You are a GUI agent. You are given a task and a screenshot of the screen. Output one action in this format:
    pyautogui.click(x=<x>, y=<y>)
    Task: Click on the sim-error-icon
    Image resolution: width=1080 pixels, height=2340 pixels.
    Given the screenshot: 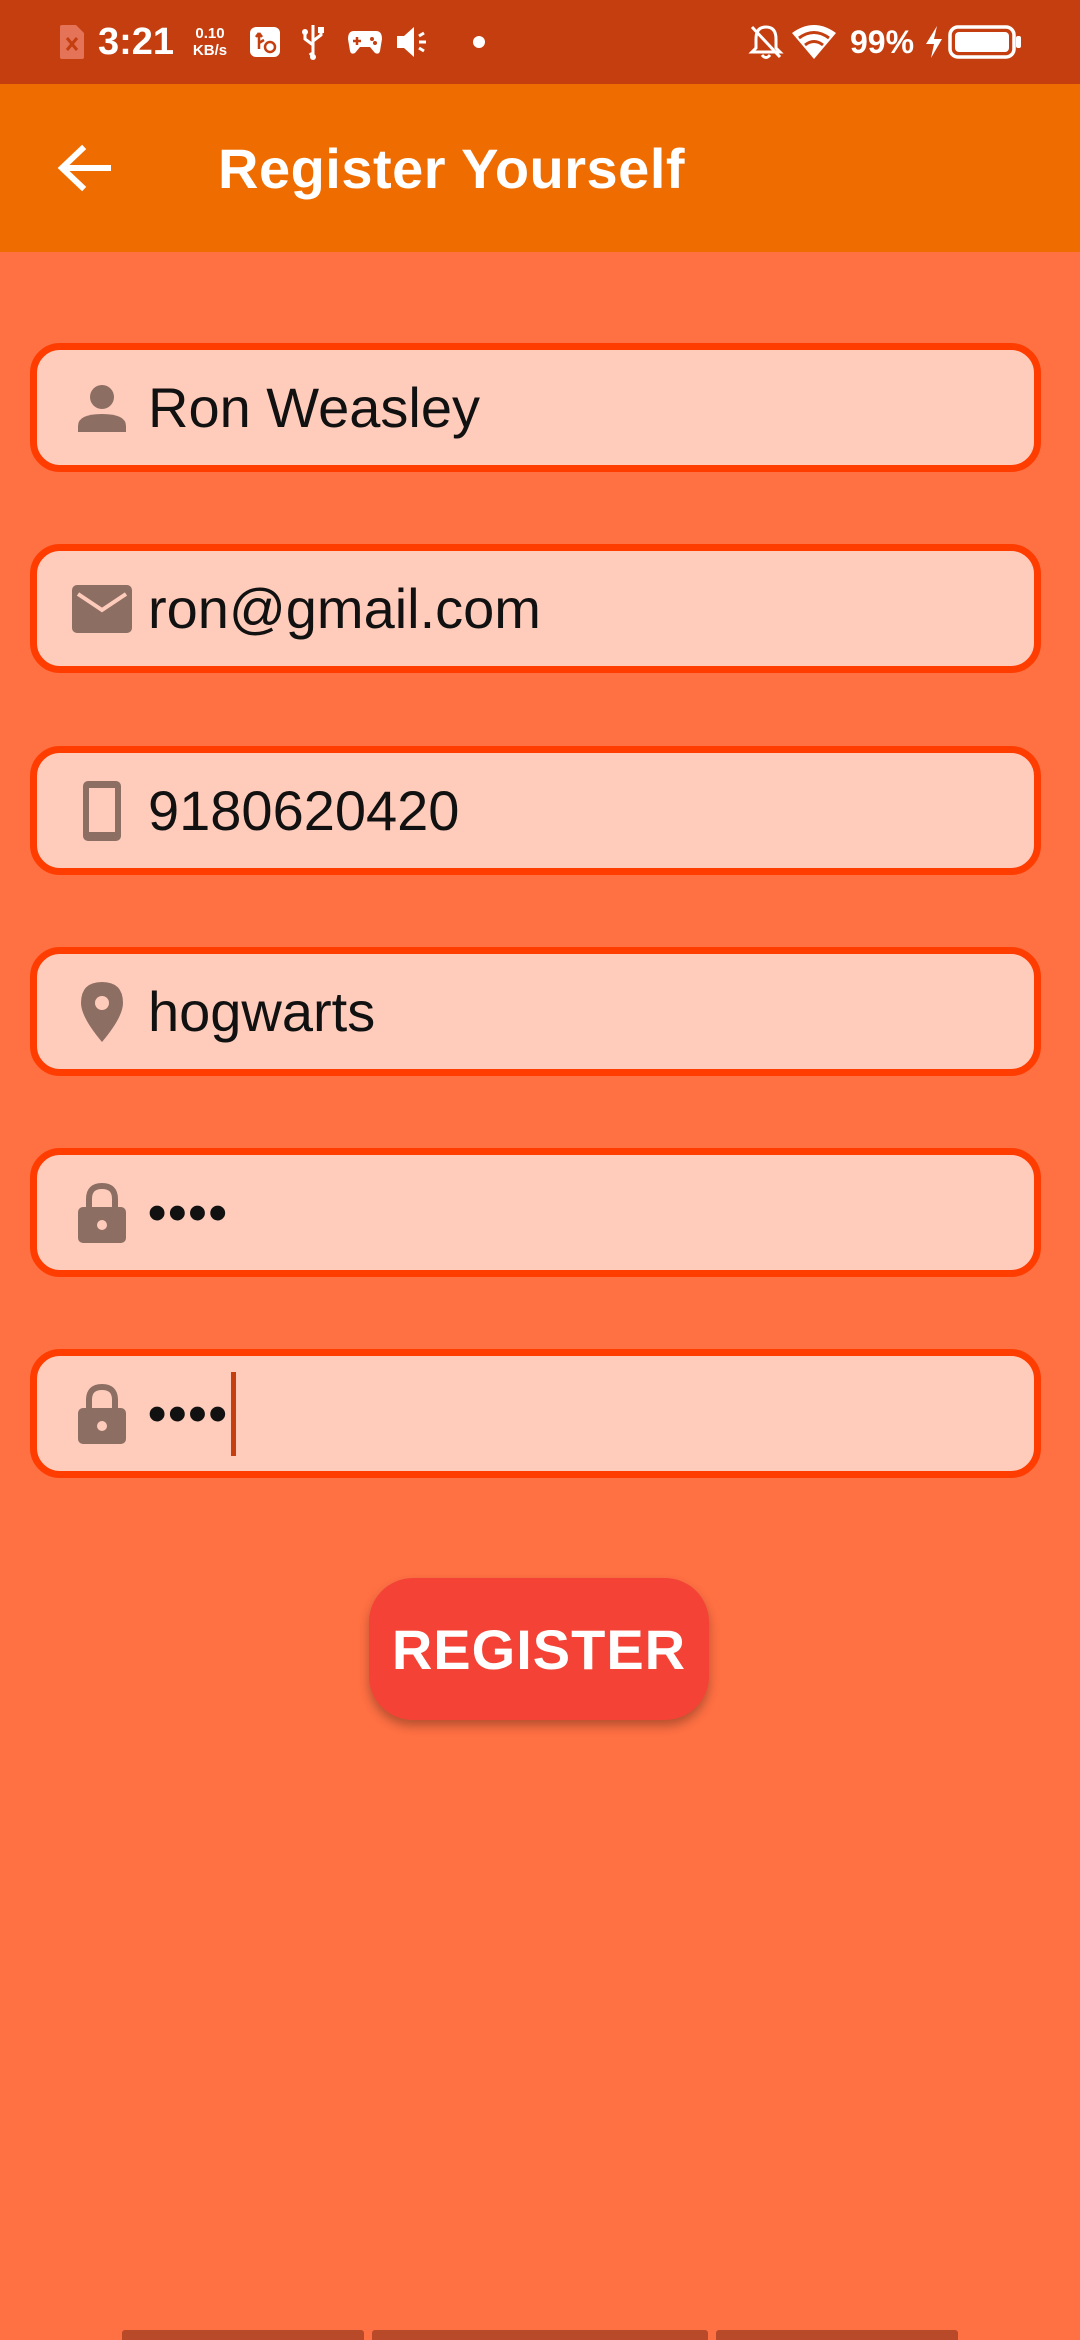 What is the action you would take?
    pyautogui.click(x=72, y=42)
    